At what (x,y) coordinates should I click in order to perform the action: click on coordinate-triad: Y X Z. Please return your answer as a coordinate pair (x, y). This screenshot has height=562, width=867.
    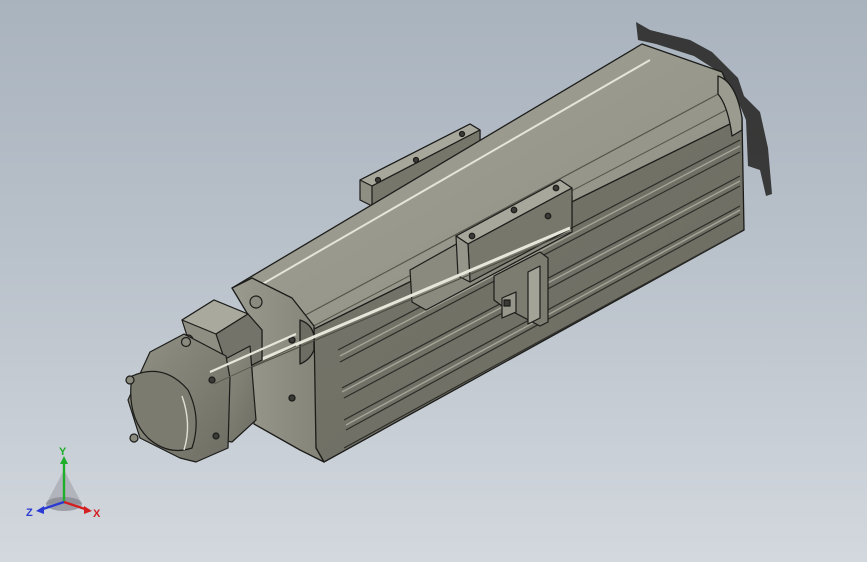
    Looking at the image, I should click on (64, 486).